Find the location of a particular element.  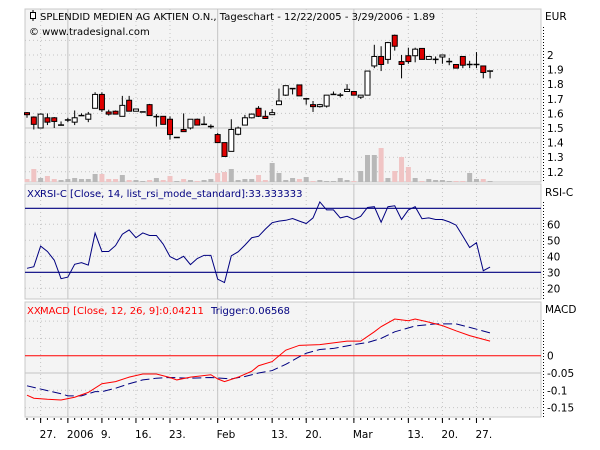

price-tick-label: 2 is located at coordinates (550, 56).